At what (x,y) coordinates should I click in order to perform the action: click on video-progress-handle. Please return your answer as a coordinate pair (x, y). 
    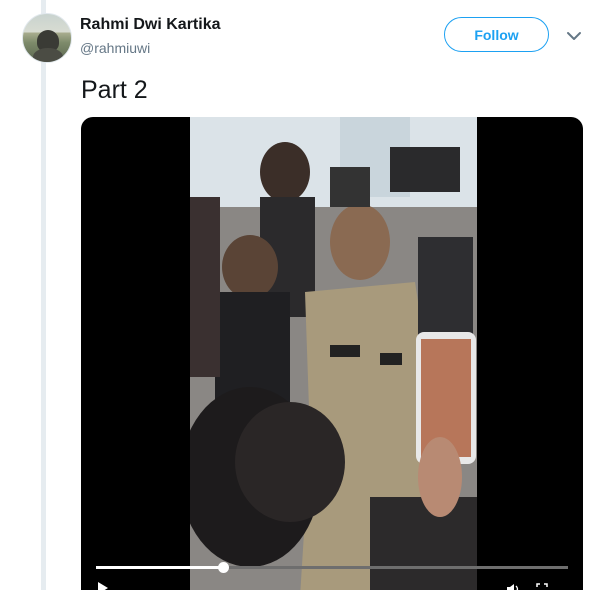
    Looking at the image, I should click on (223, 567).